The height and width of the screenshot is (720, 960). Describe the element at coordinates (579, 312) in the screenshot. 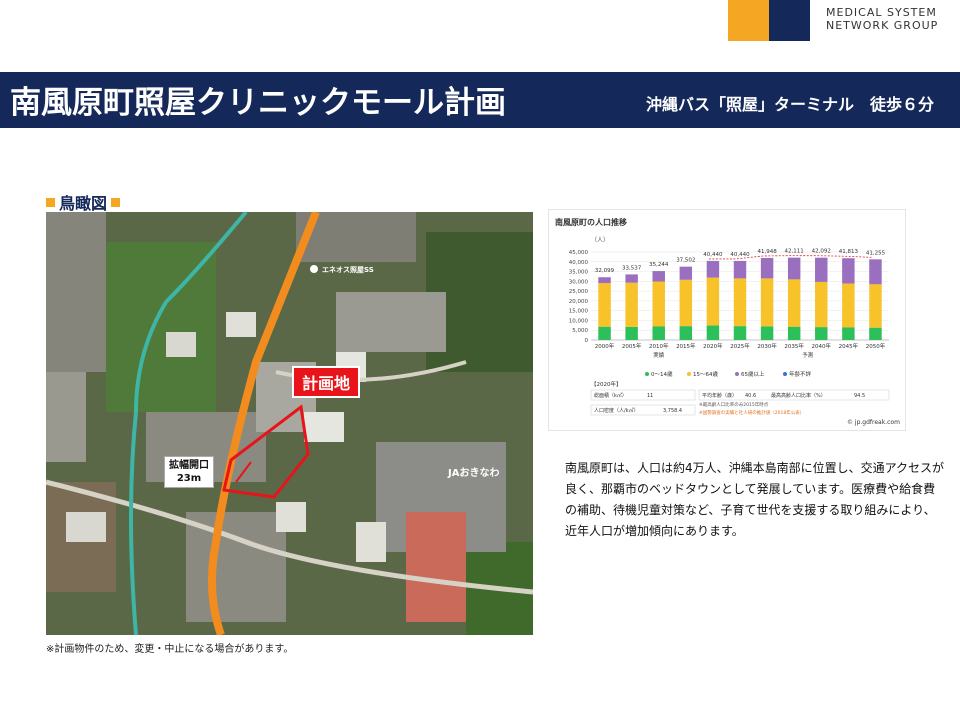

I see `y-tick-label: 15,000` at that location.